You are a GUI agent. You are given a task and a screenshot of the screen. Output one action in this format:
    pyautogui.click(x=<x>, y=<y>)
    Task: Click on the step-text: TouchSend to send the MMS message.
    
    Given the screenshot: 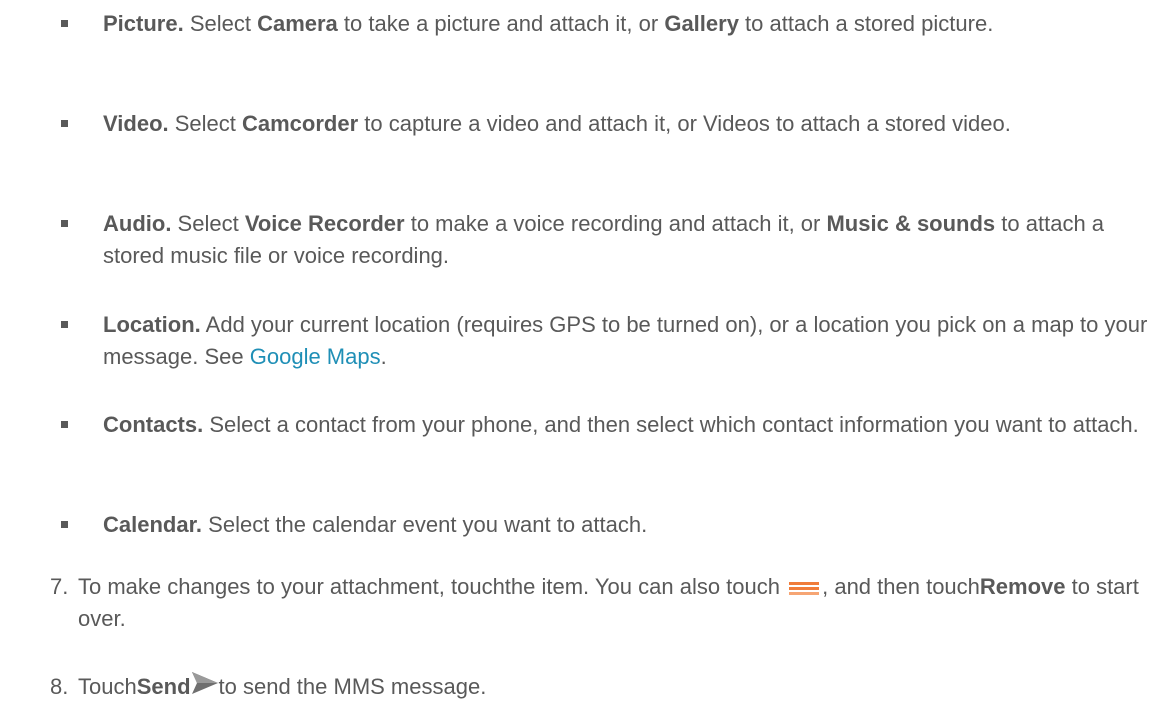 What is the action you would take?
    pyautogui.click(x=613, y=687)
    